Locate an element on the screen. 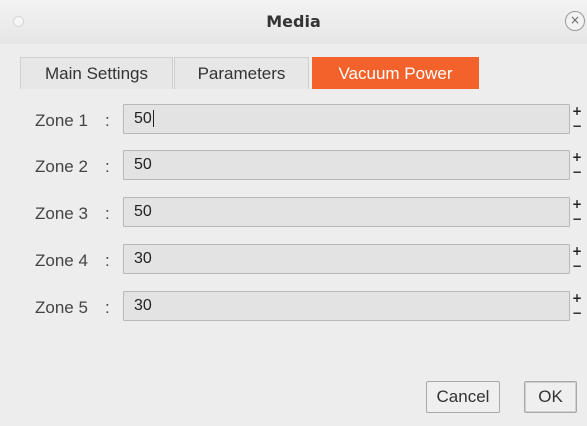  ok-button: OK is located at coordinates (550, 397).